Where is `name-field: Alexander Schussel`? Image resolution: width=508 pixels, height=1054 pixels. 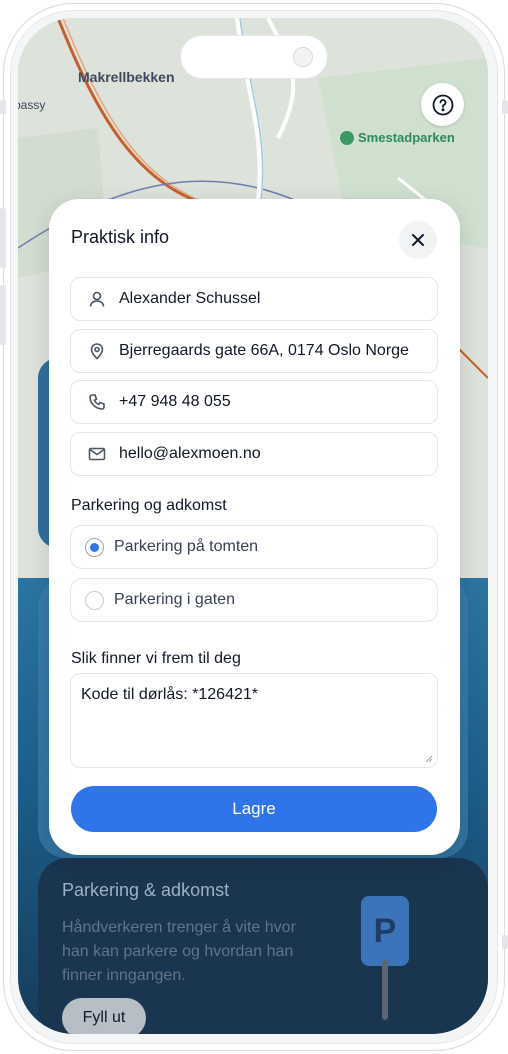 name-field: Alexander Schussel is located at coordinates (254, 299).